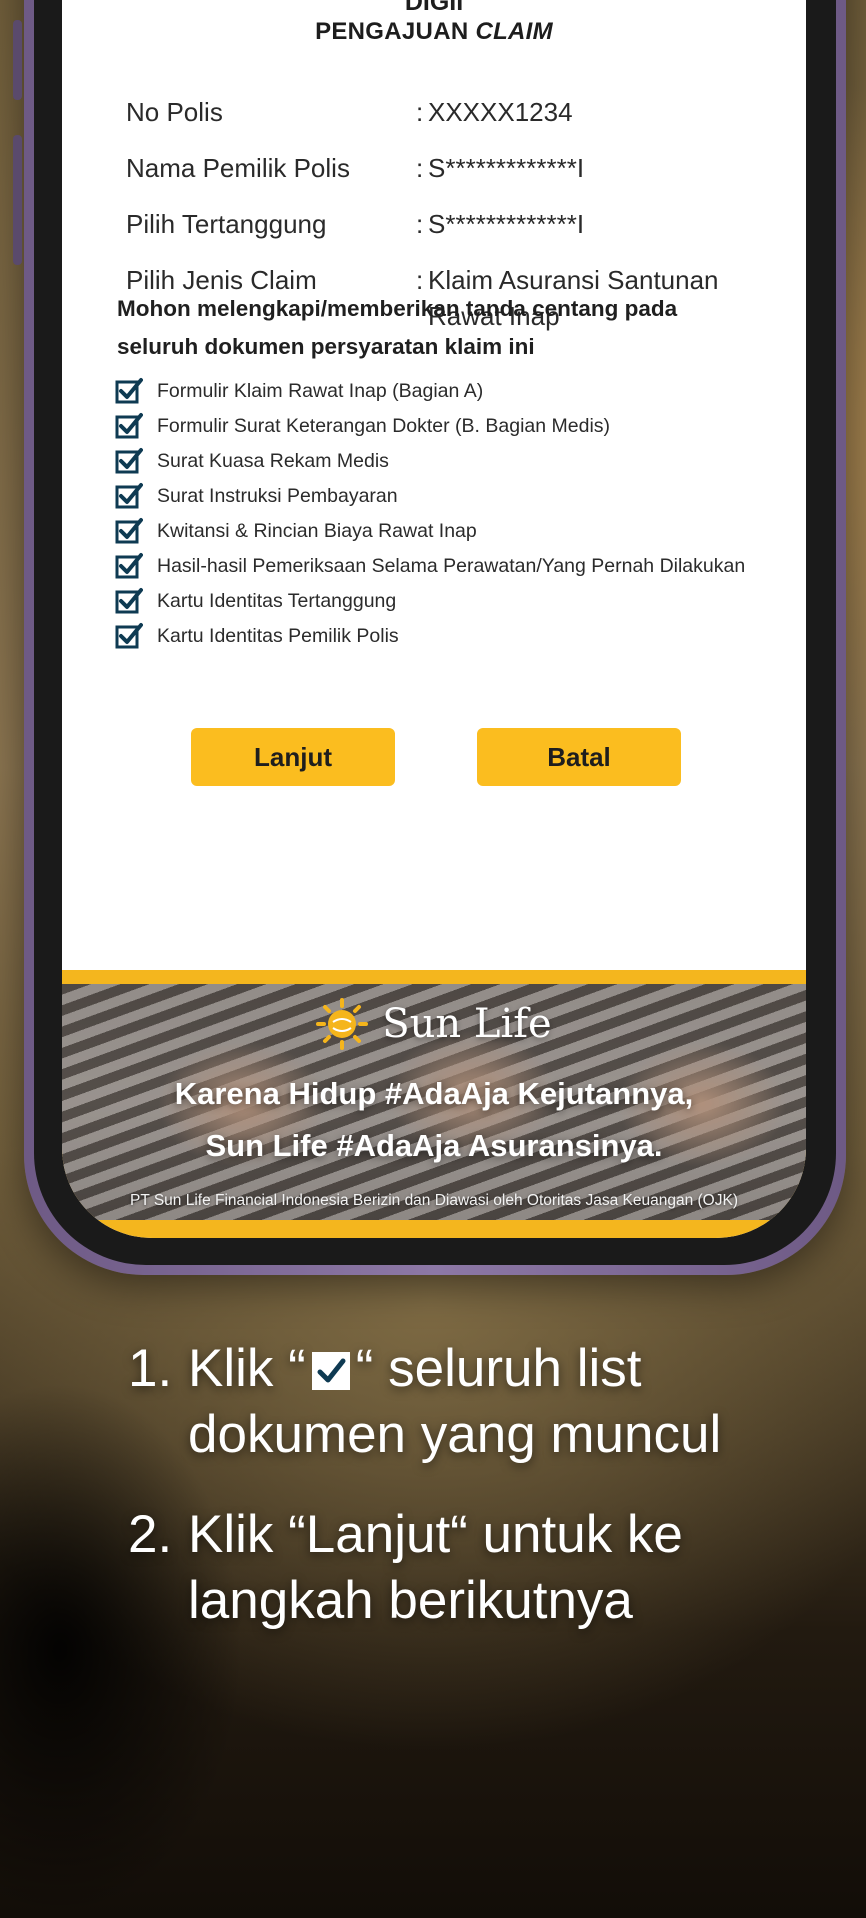  I want to click on checklist-item: Surat Kuasa Rekam Medis, so click(456, 461).